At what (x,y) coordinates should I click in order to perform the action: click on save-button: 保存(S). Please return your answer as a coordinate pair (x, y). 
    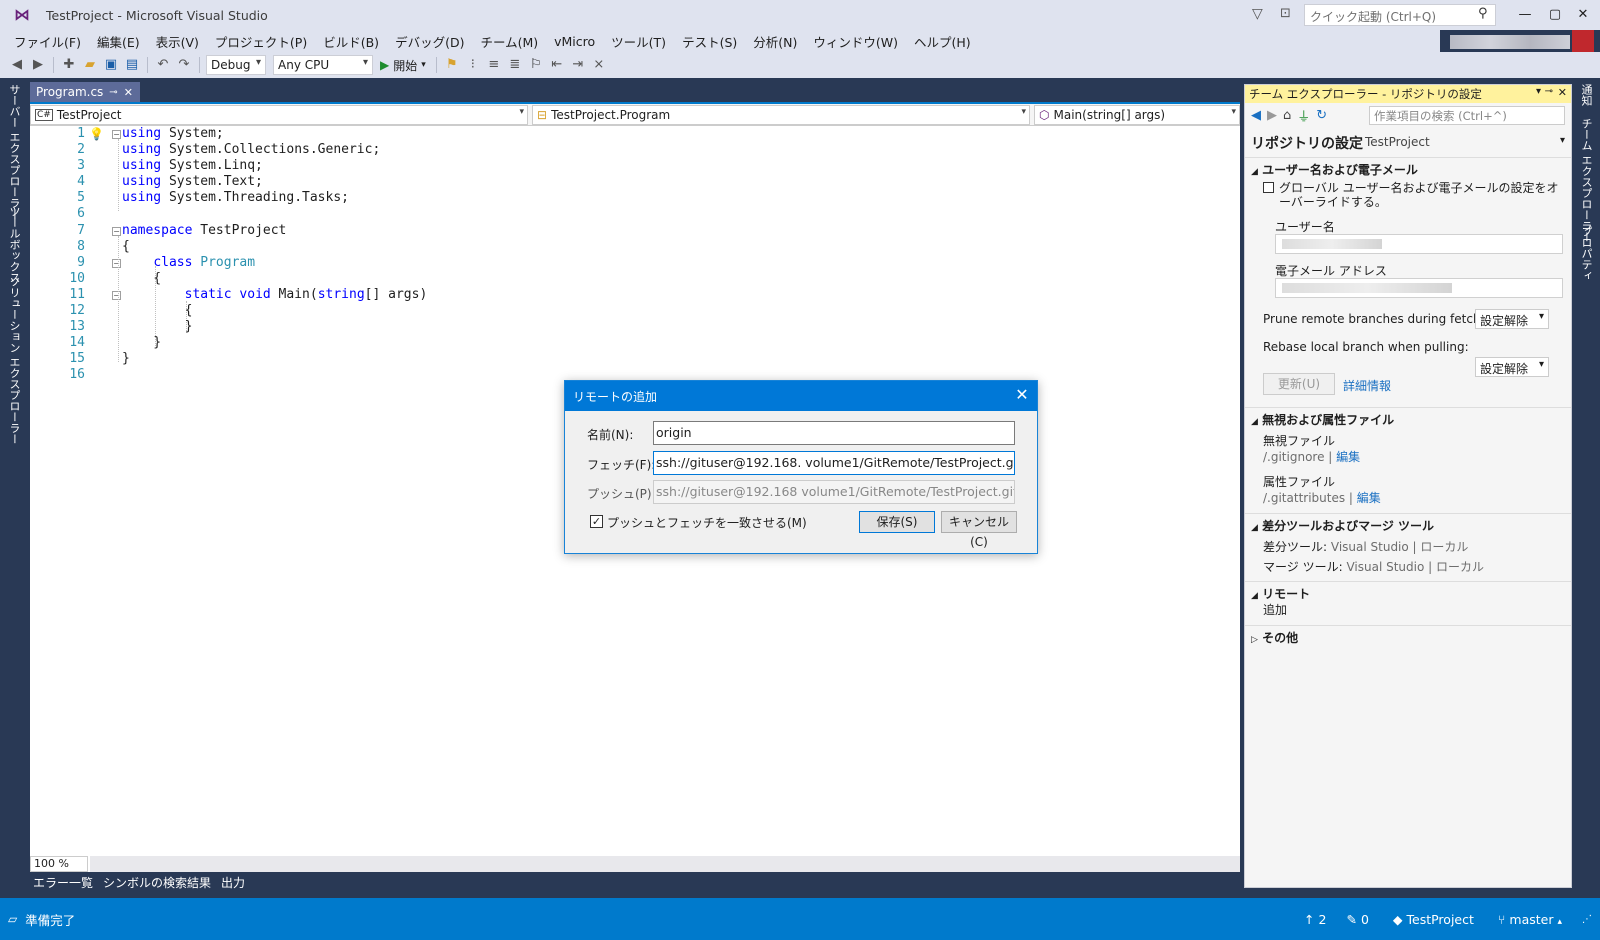
    Looking at the image, I should click on (897, 522).